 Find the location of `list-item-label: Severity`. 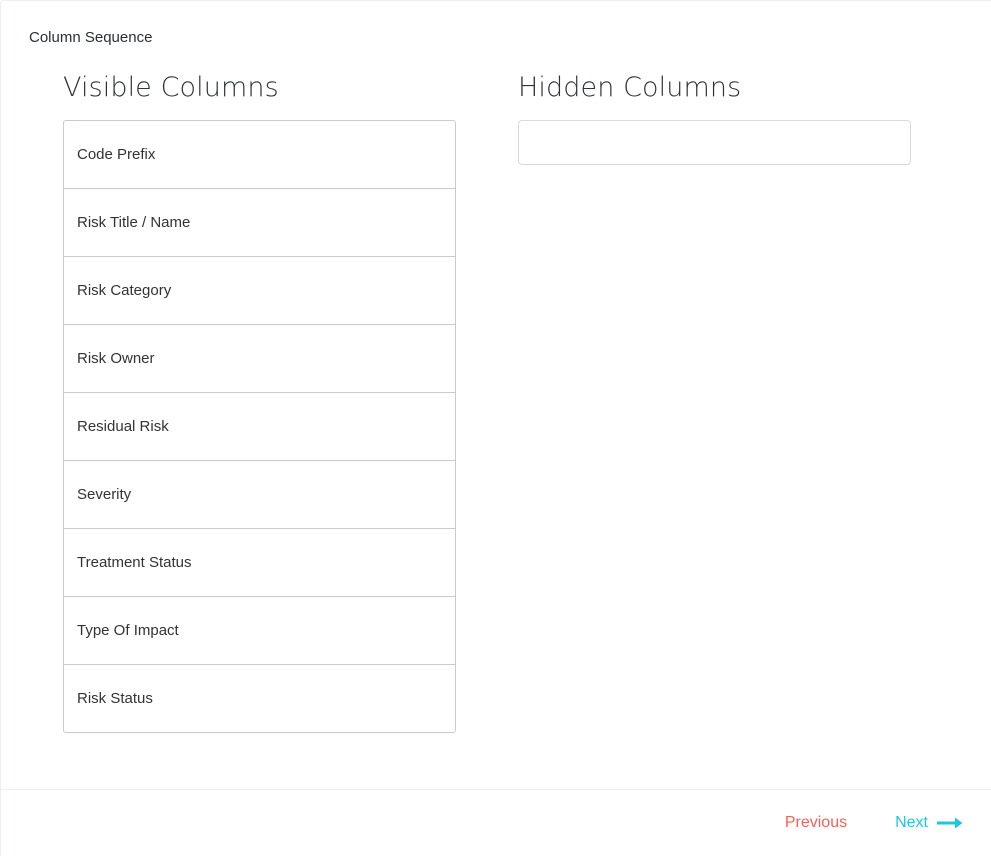

list-item-label: Severity is located at coordinates (104, 494).